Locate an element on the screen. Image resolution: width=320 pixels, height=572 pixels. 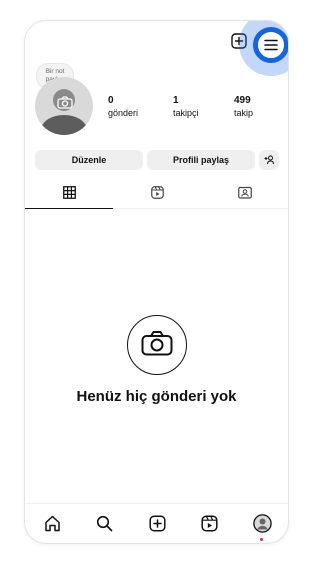
followers-label: takipçi is located at coordinates (186, 113).